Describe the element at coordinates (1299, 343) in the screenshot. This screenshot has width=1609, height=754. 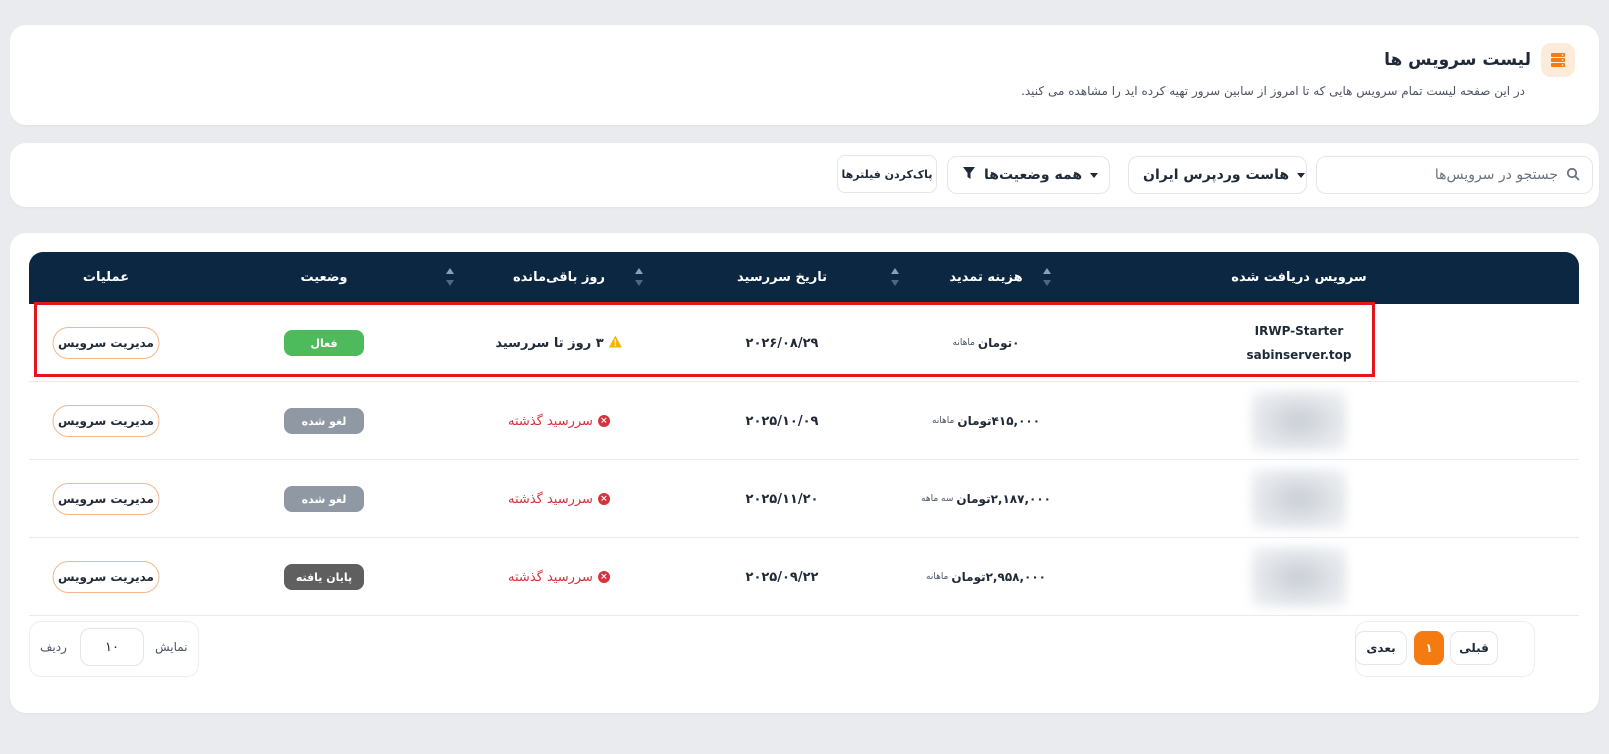
I see `service-cell: IRWP-Starter sabinserver.top` at that location.